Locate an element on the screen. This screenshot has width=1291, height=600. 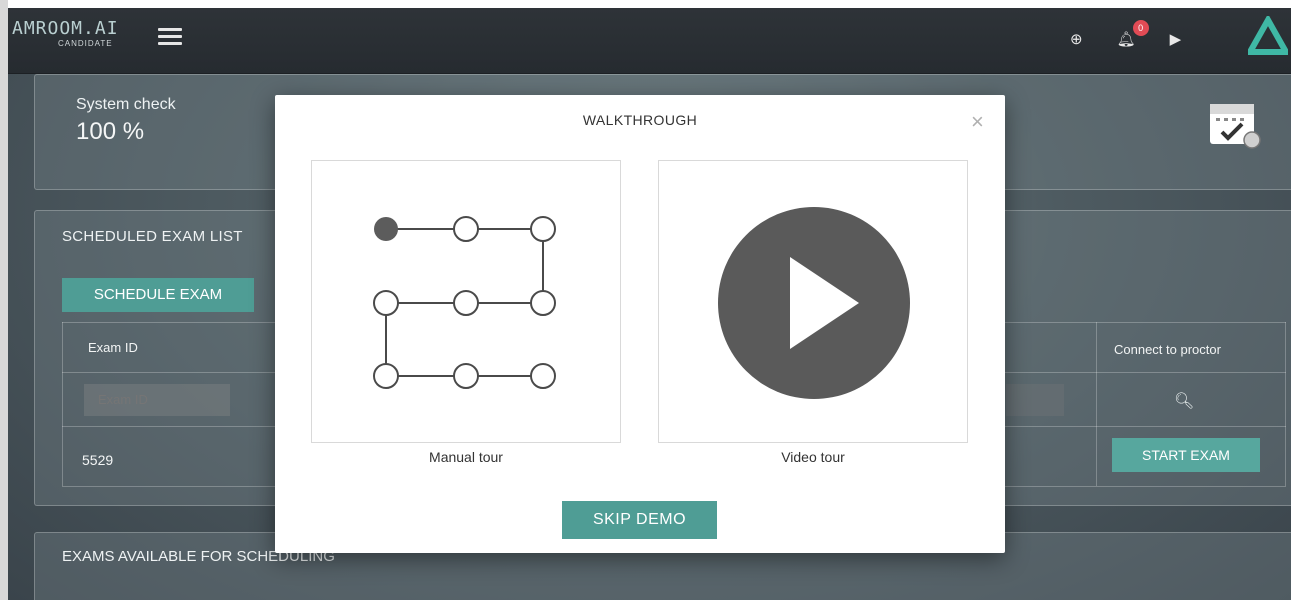
column-header-connect: Connect to proctor is located at coordinates (1167, 349).